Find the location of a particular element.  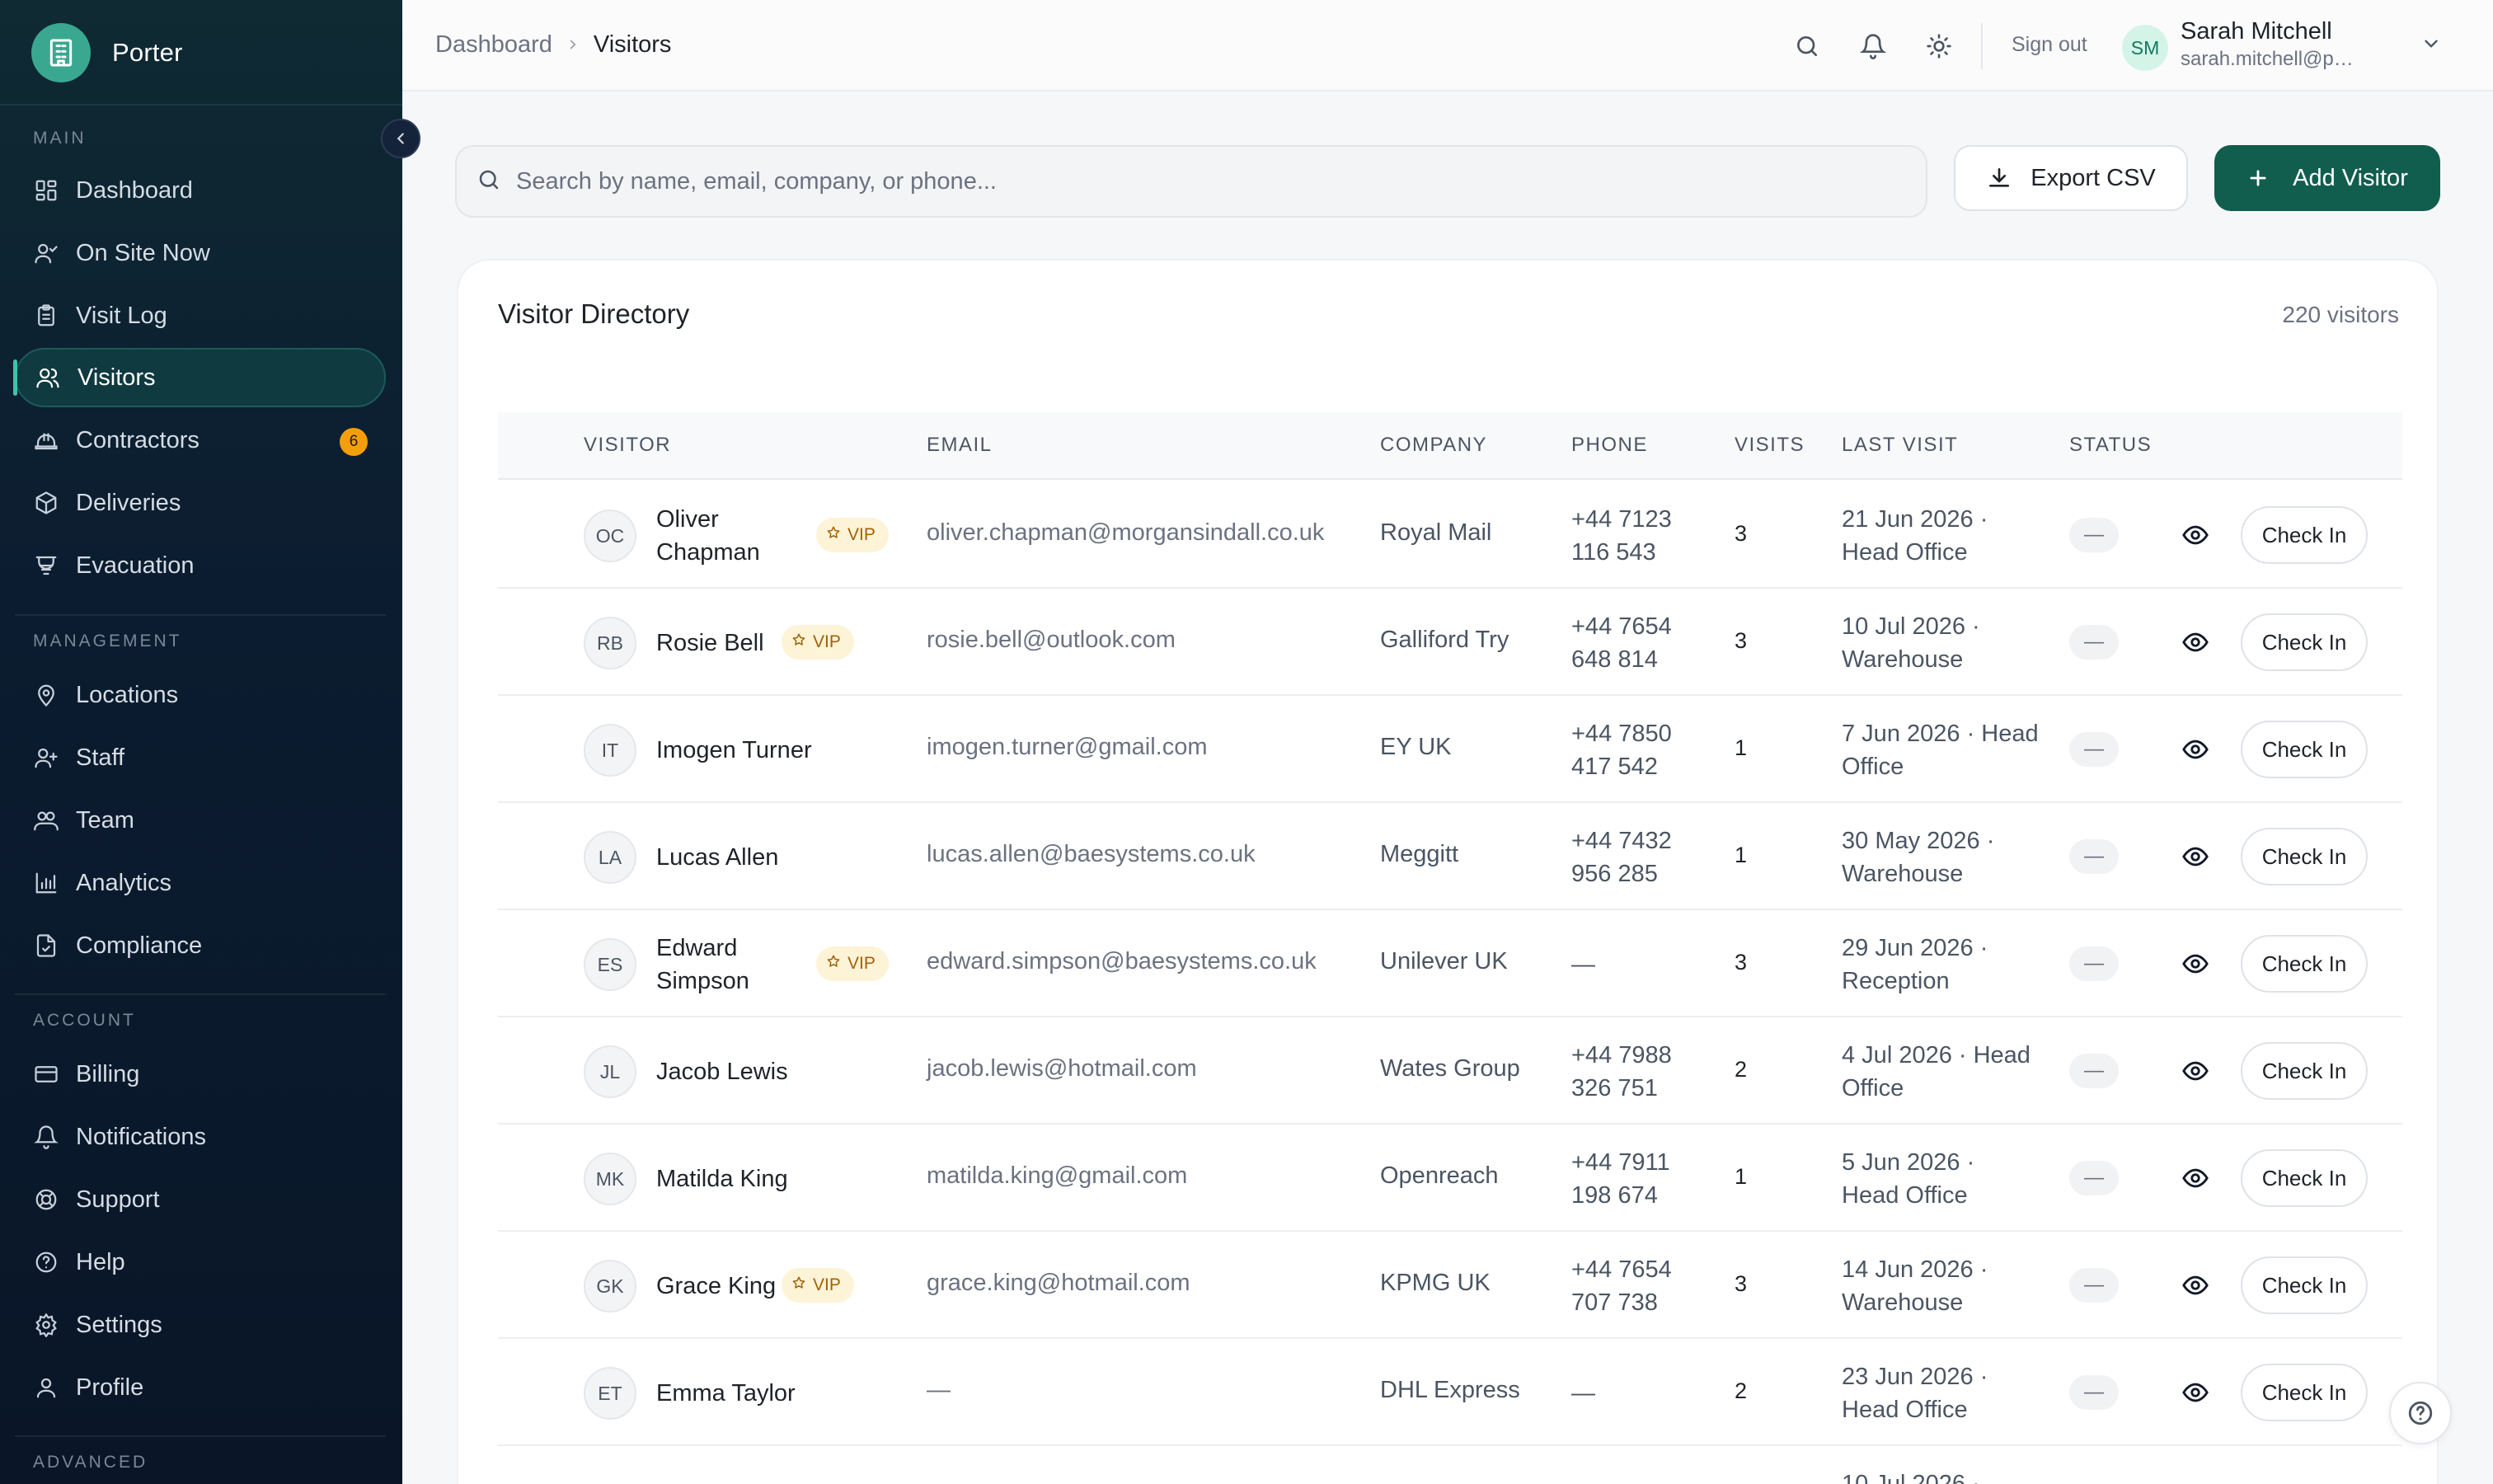

sign-out-button: Sign out is located at coordinates (2049, 45).